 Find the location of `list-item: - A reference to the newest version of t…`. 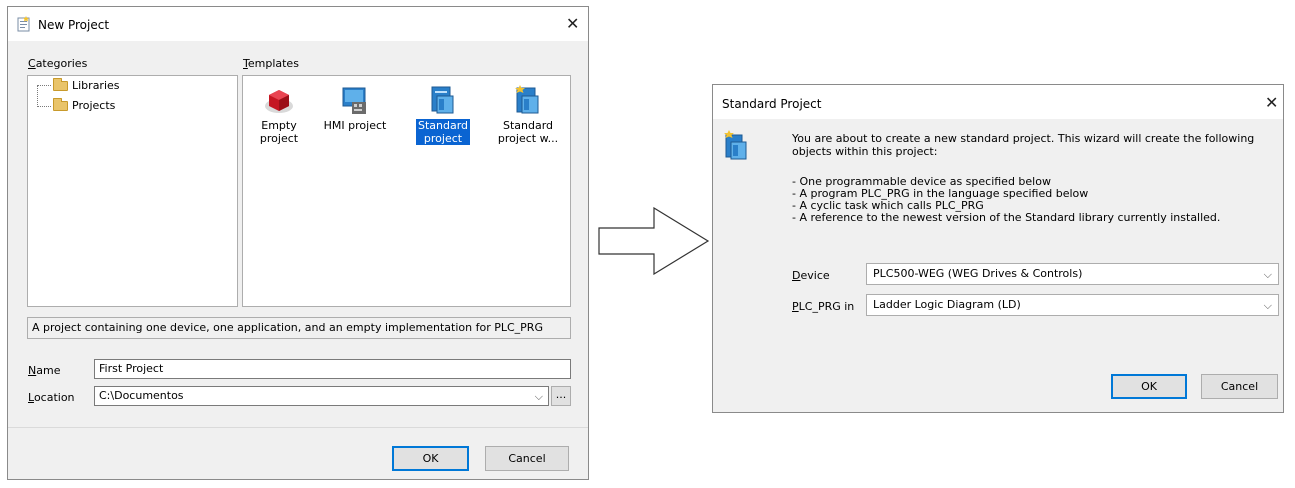

list-item: - A reference to the newest version of t… is located at coordinates (1006, 217).